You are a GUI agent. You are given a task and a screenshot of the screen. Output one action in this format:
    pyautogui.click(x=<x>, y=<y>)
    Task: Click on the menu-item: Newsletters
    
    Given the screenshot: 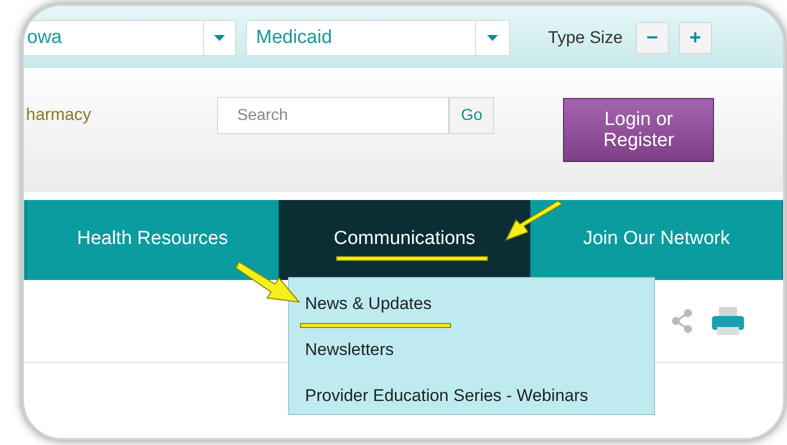 What is the action you would take?
    pyautogui.click(x=349, y=350)
    